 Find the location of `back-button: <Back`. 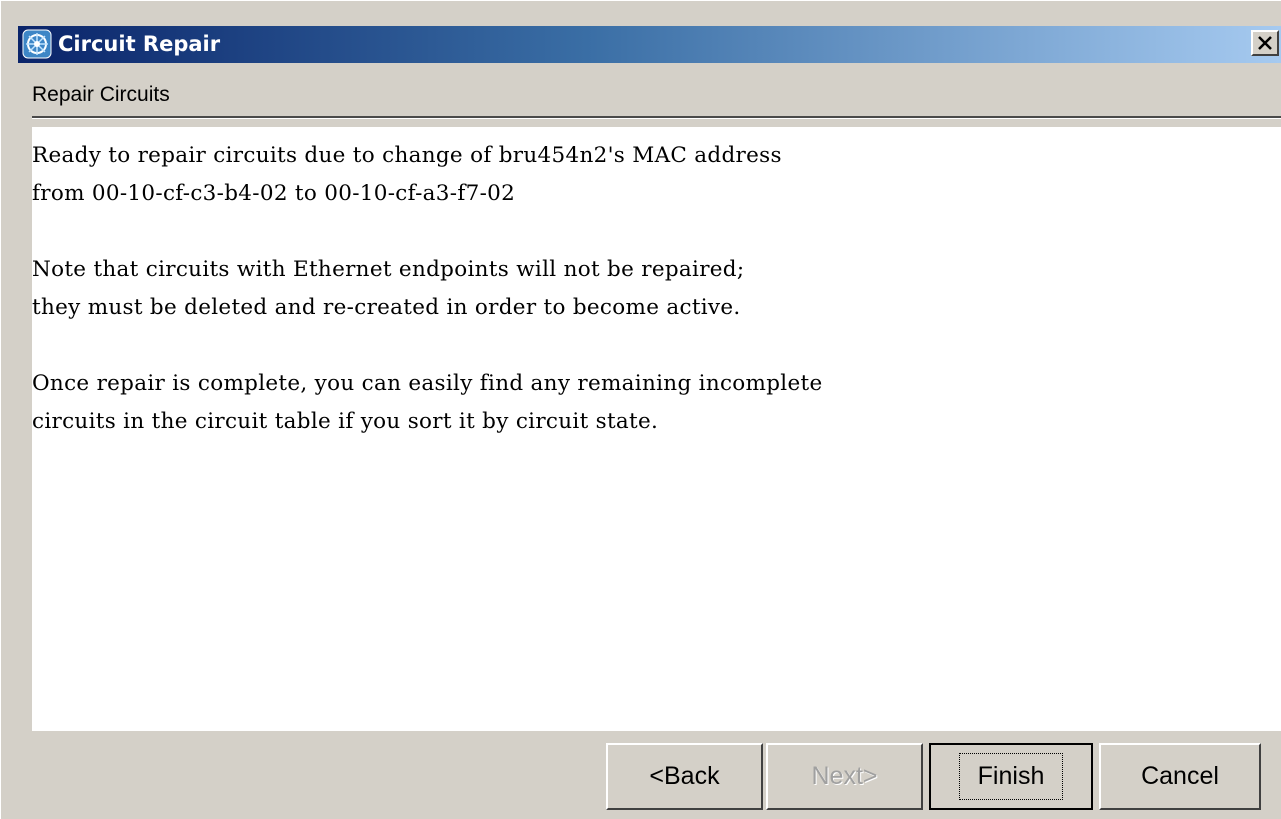

back-button: <Back is located at coordinates (684, 776).